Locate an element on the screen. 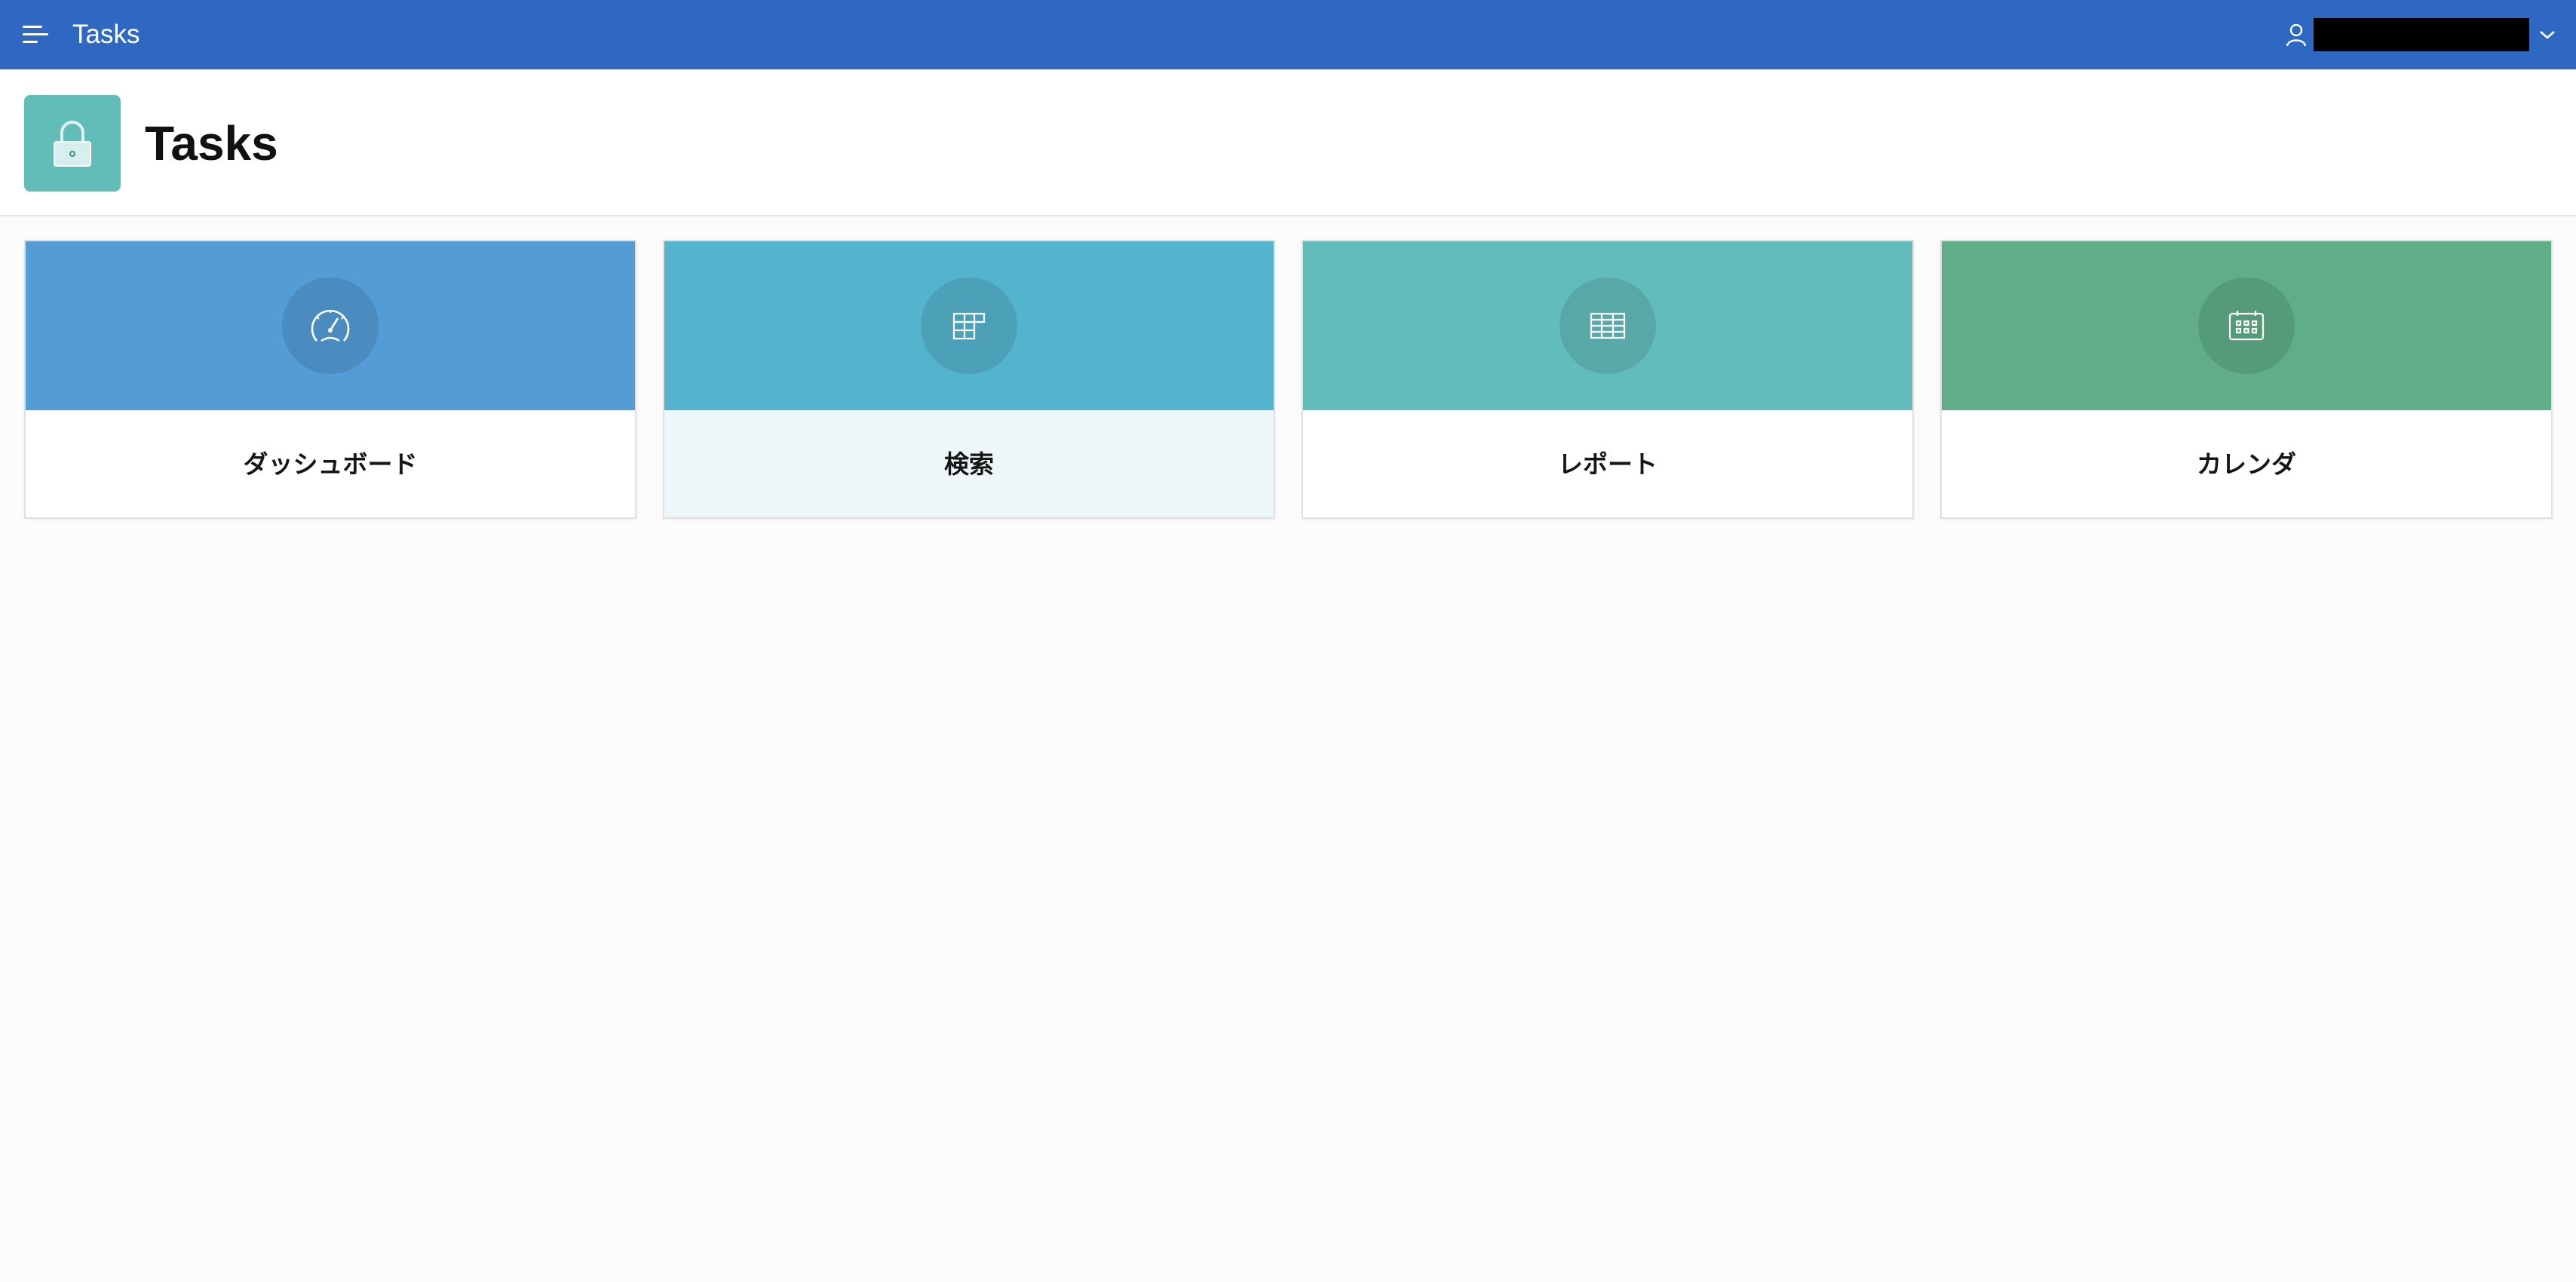  padlock-icon is located at coordinates (72, 143).